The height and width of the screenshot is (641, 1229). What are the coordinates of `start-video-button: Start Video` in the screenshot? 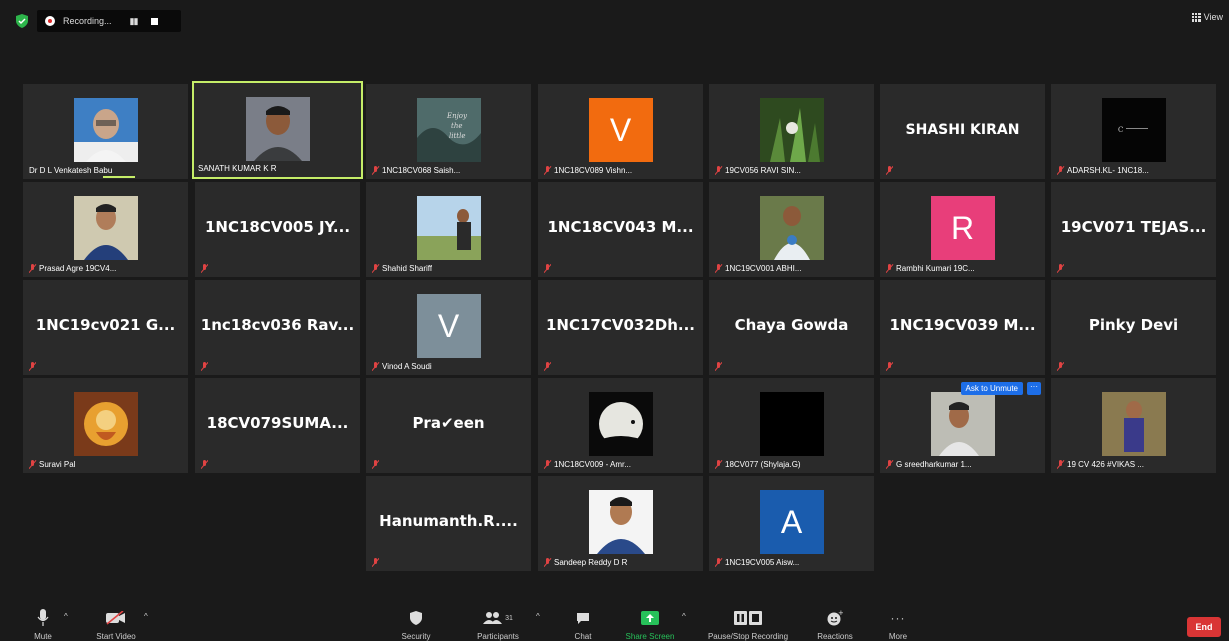 It's located at (116, 619).